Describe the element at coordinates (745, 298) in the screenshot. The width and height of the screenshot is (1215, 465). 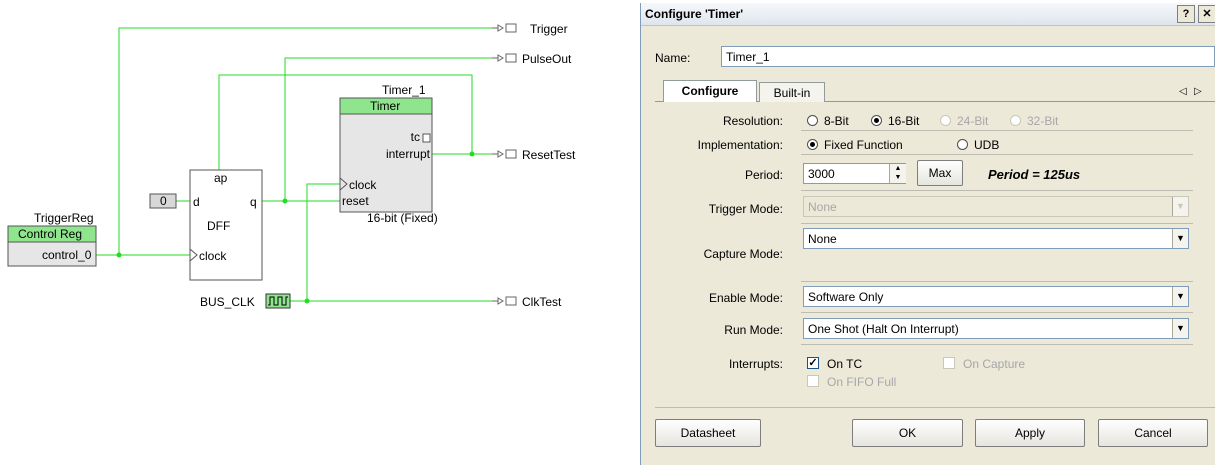
I see `enable-mode-label: Enable Mode:` at that location.